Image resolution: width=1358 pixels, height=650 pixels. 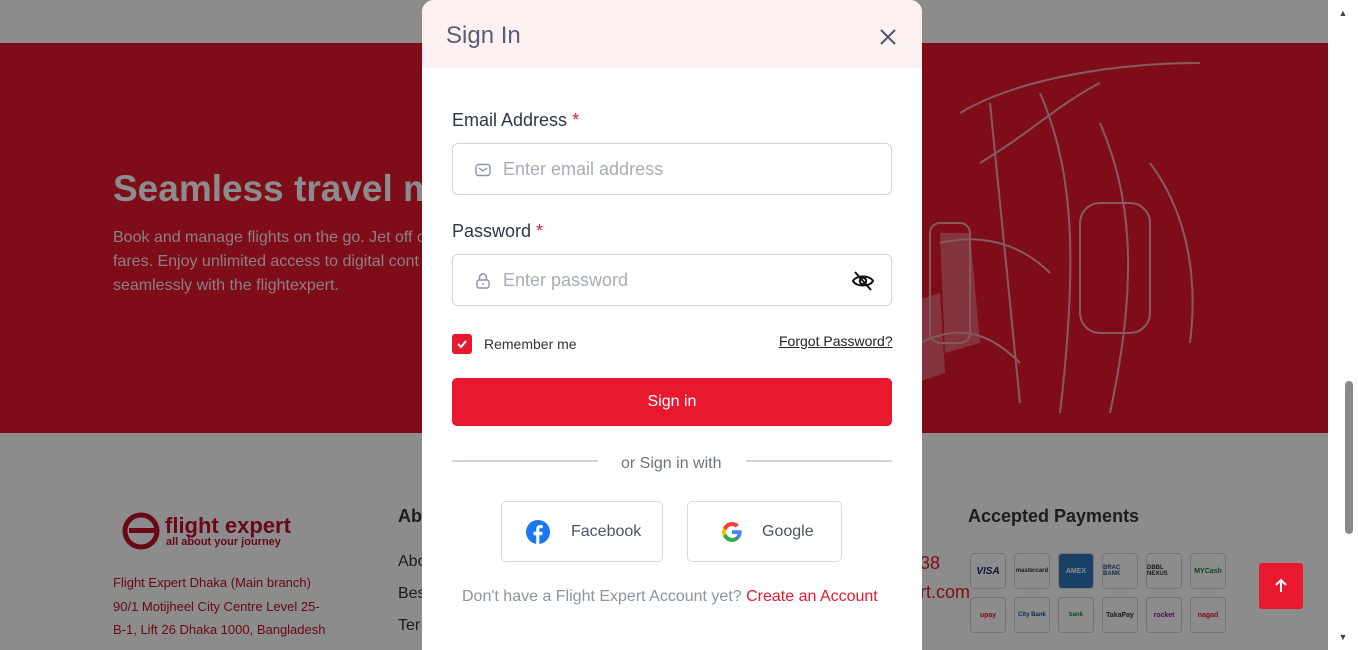 What do you see at coordinates (483, 281) in the screenshot?
I see `lock-icon` at bounding box center [483, 281].